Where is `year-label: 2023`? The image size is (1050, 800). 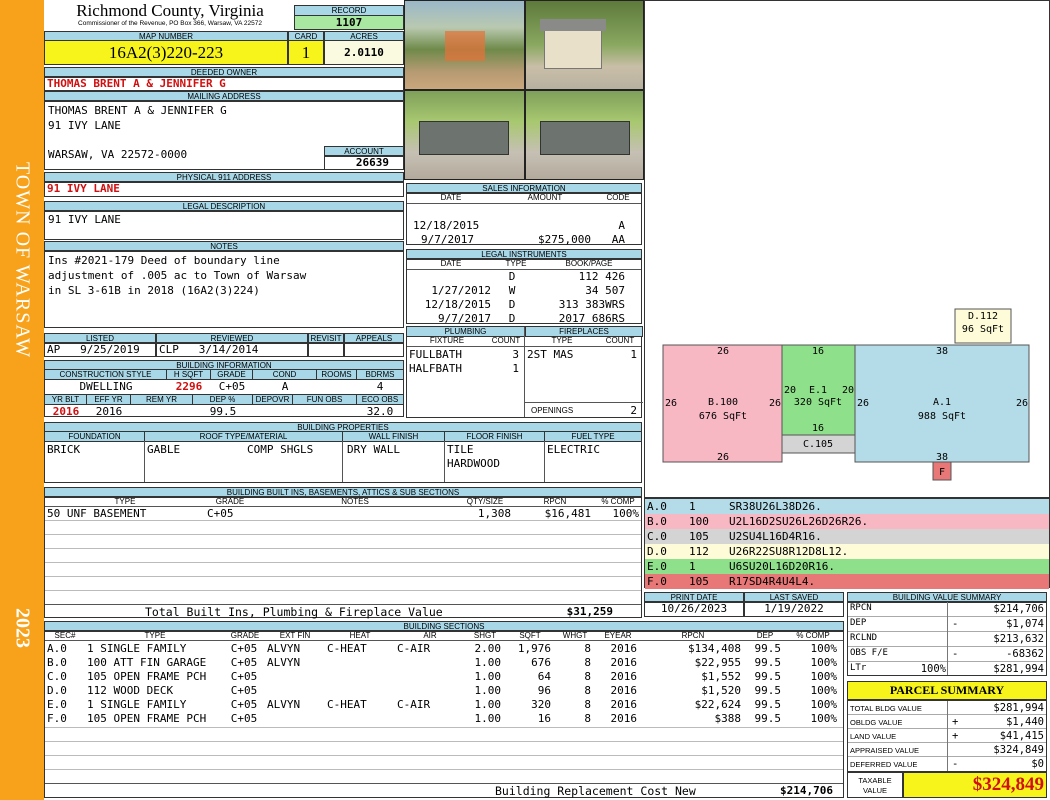 year-label: 2023 is located at coordinates (22, 628).